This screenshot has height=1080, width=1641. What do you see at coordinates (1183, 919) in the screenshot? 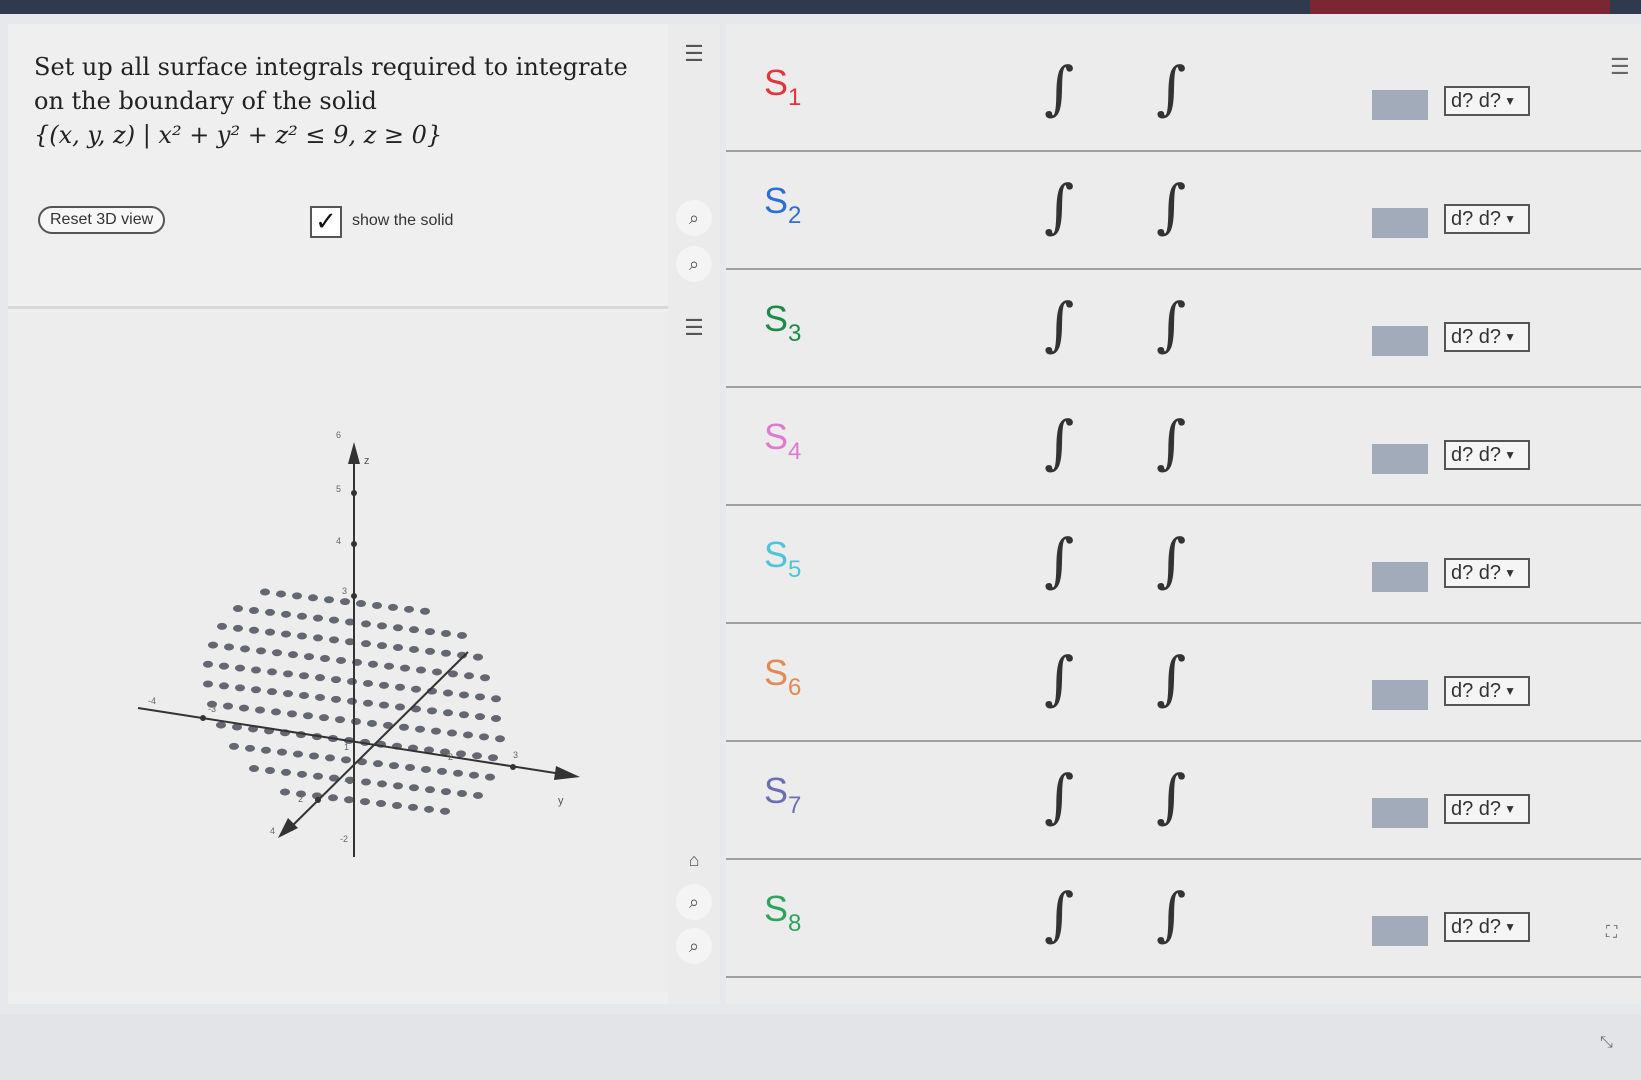
I see `surface-row: S8 ∫ ∫ d? d? ▼` at bounding box center [1183, 919].